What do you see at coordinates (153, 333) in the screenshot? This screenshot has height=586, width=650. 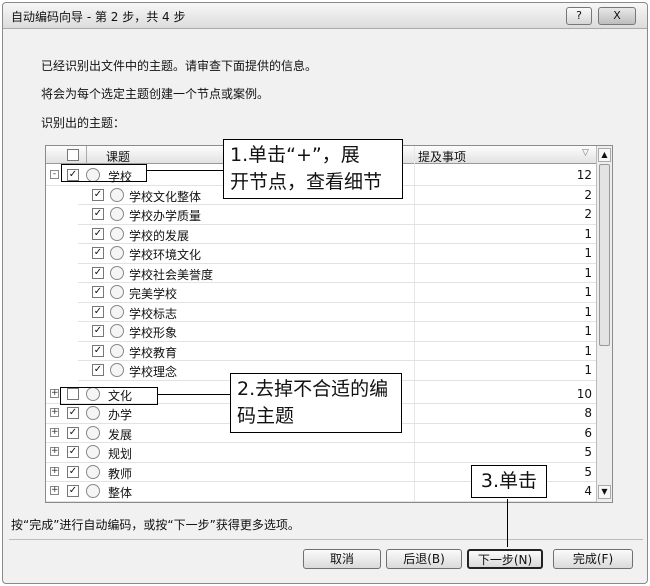 I see `topic-label: 学校形象` at bounding box center [153, 333].